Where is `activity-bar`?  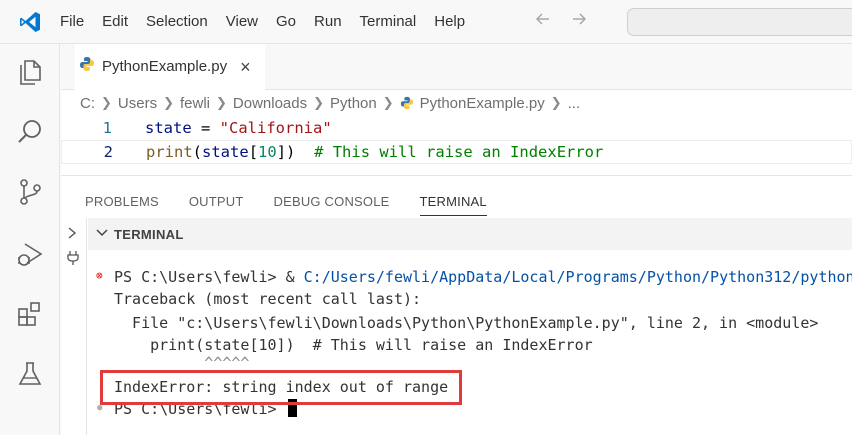 activity-bar is located at coordinates (30, 239).